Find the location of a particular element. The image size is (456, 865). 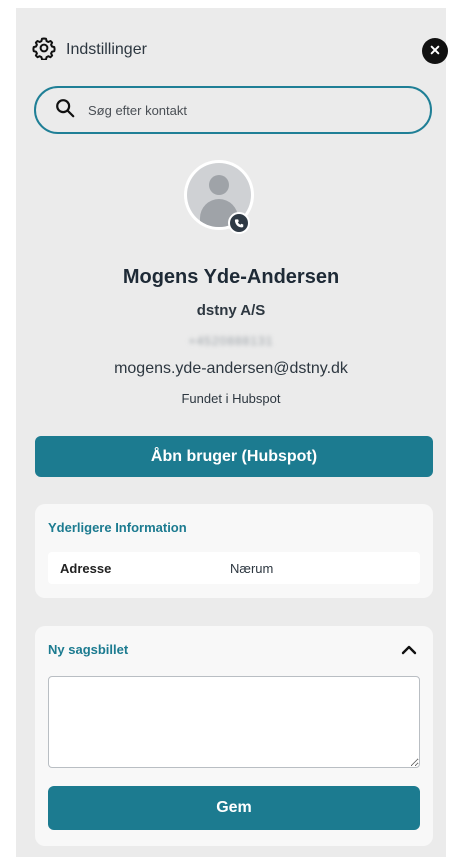

contact-email: mogens.yde-andersen@dstny.dk is located at coordinates (231, 369).